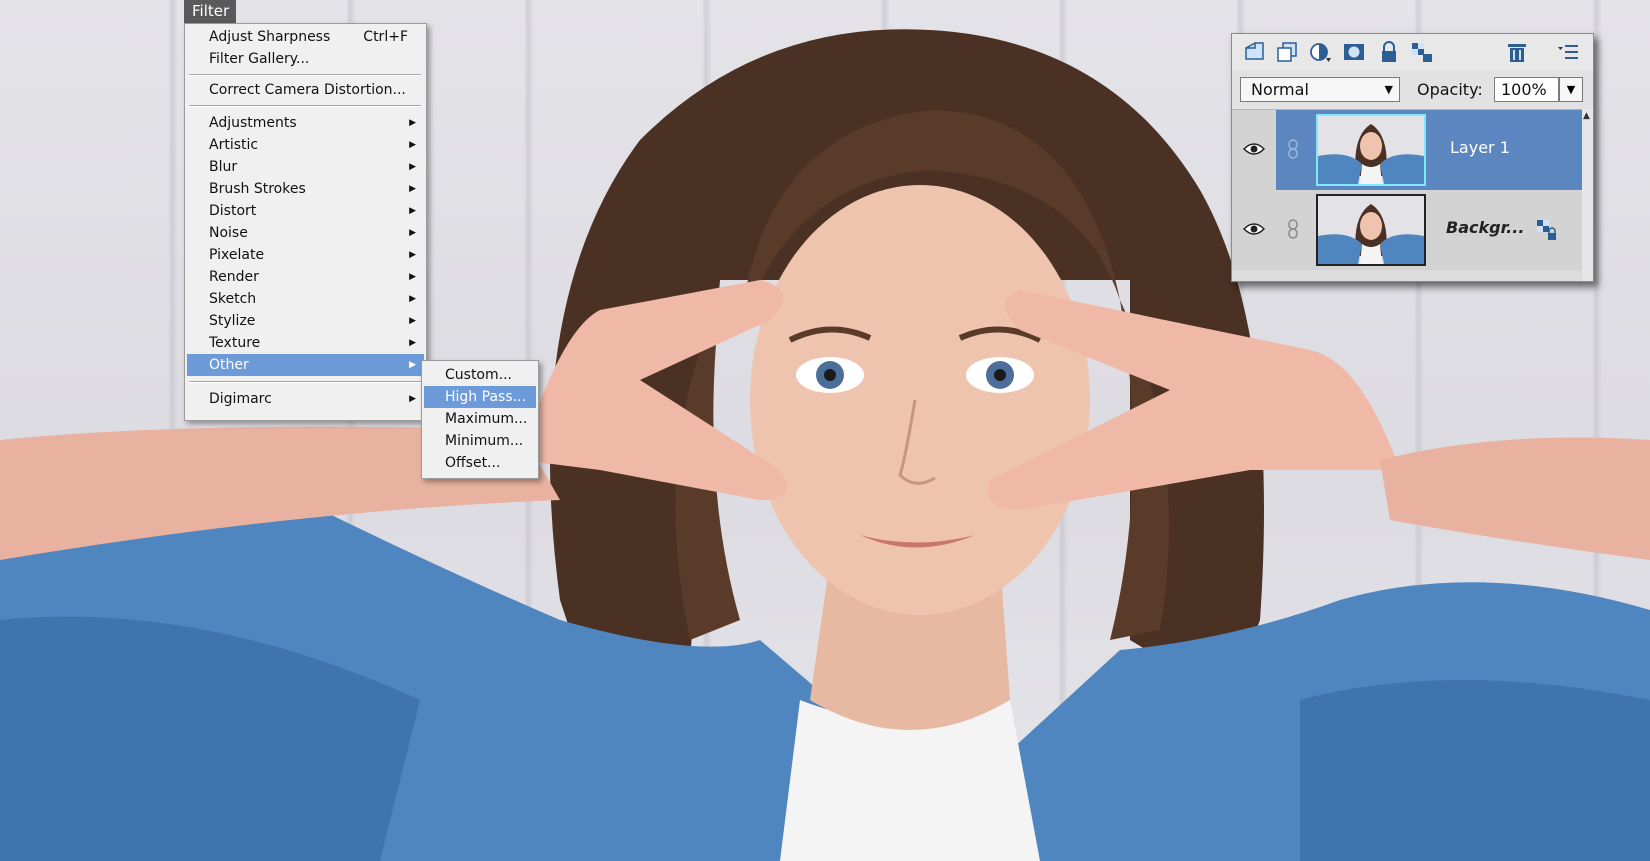  Describe the element at coordinates (305, 123) in the screenshot. I see `menu-item-adjustments: Adjustments ▶` at that location.